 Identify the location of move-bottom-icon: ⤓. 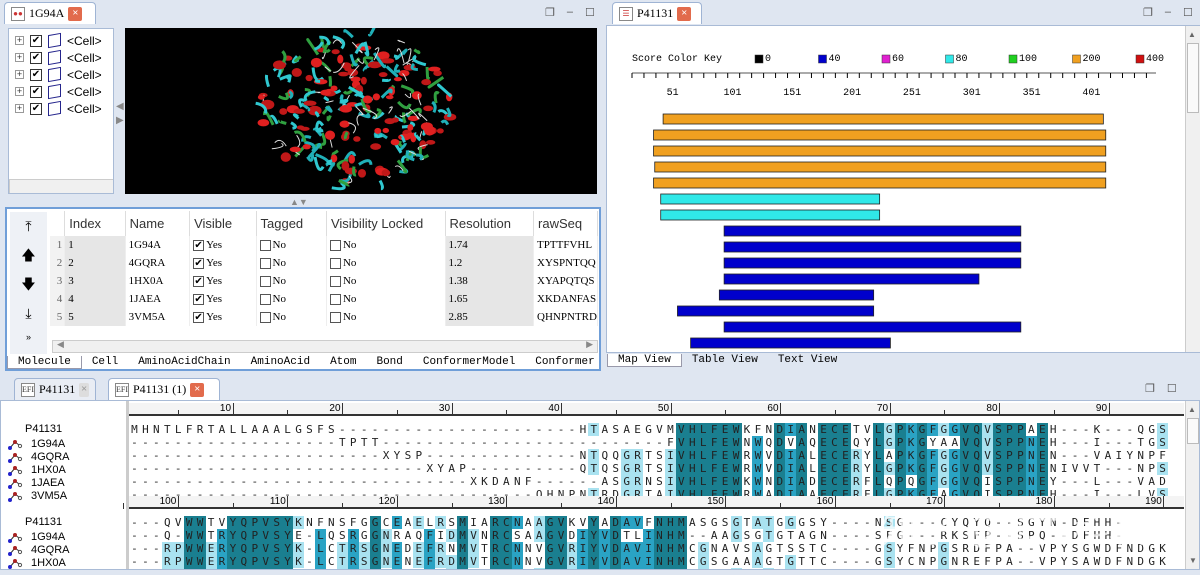
(28, 313).